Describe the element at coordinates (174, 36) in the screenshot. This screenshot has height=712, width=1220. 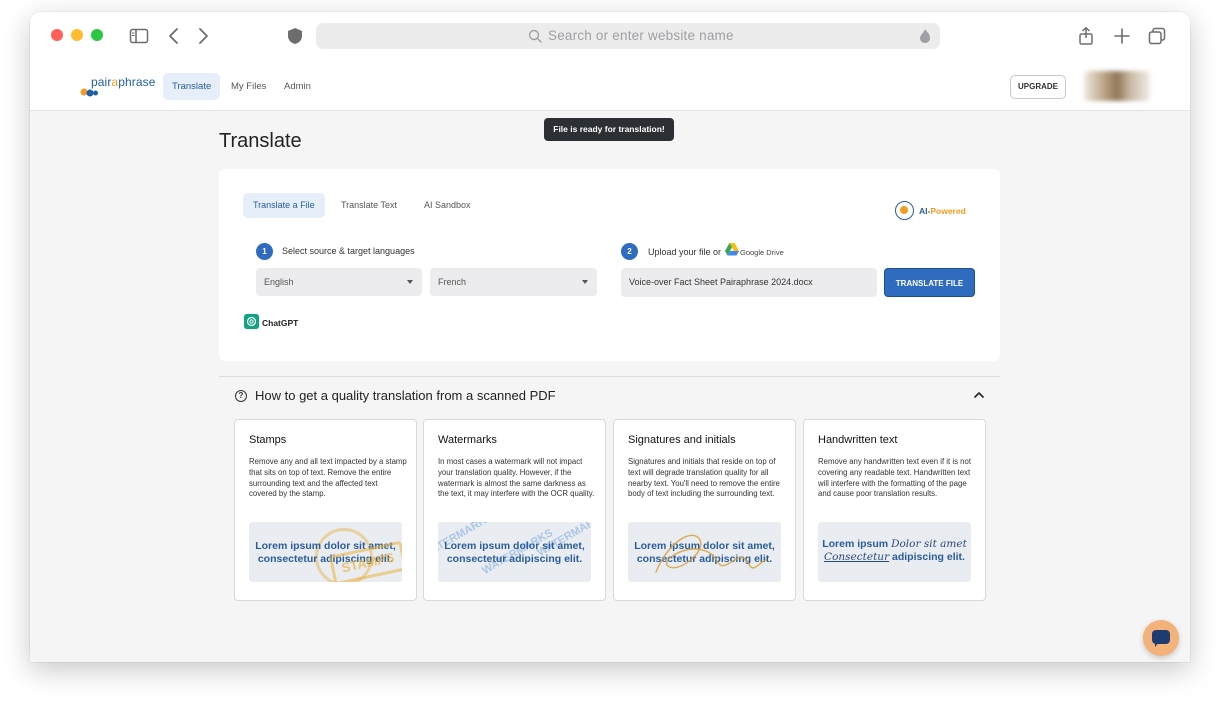
I see `back-icon` at that location.